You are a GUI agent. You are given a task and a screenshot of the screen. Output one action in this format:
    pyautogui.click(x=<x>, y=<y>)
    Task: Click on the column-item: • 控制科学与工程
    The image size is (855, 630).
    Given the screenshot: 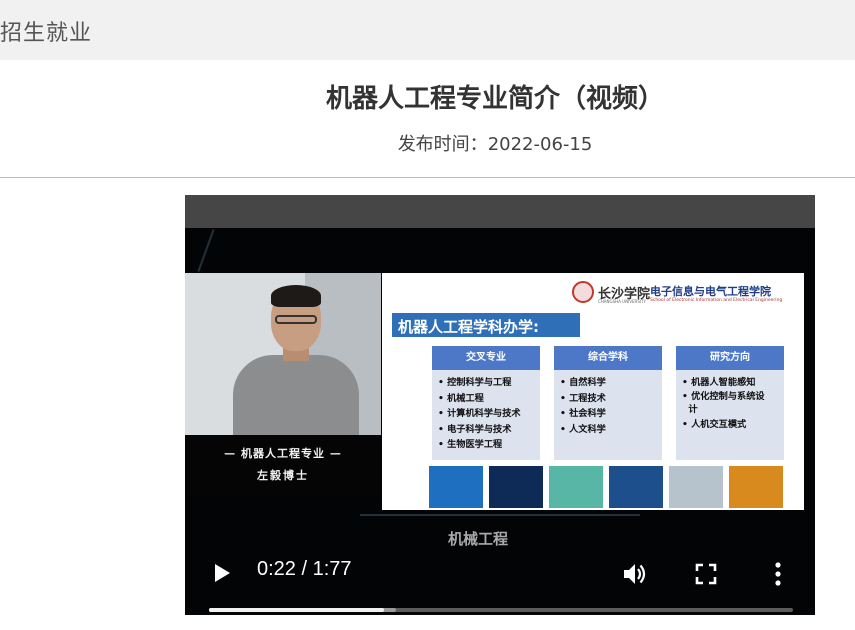 What is the action you would take?
    pyautogui.click(x=475, y=382)
    